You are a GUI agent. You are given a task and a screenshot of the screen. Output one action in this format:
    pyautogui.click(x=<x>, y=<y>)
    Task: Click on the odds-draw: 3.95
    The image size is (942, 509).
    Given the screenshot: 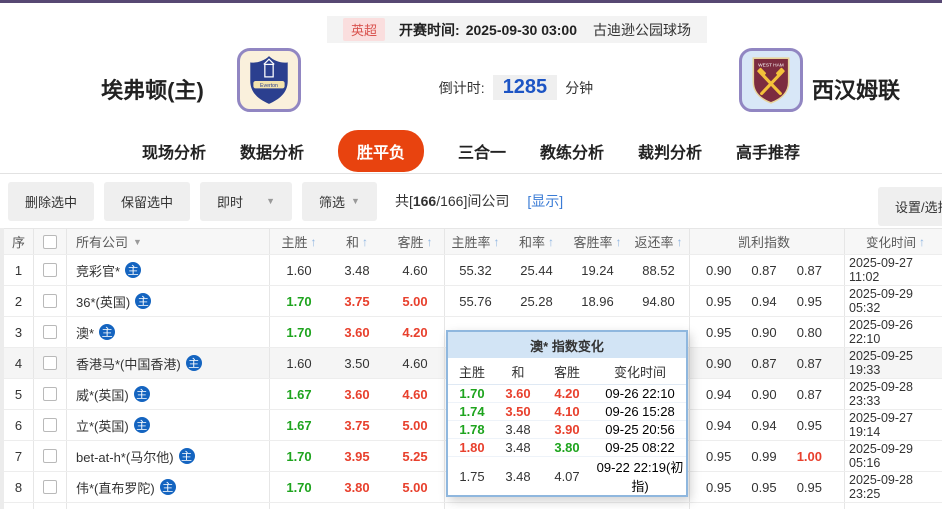 What is the action you would take?
    pyautogui.click(x=357, y=456)
    